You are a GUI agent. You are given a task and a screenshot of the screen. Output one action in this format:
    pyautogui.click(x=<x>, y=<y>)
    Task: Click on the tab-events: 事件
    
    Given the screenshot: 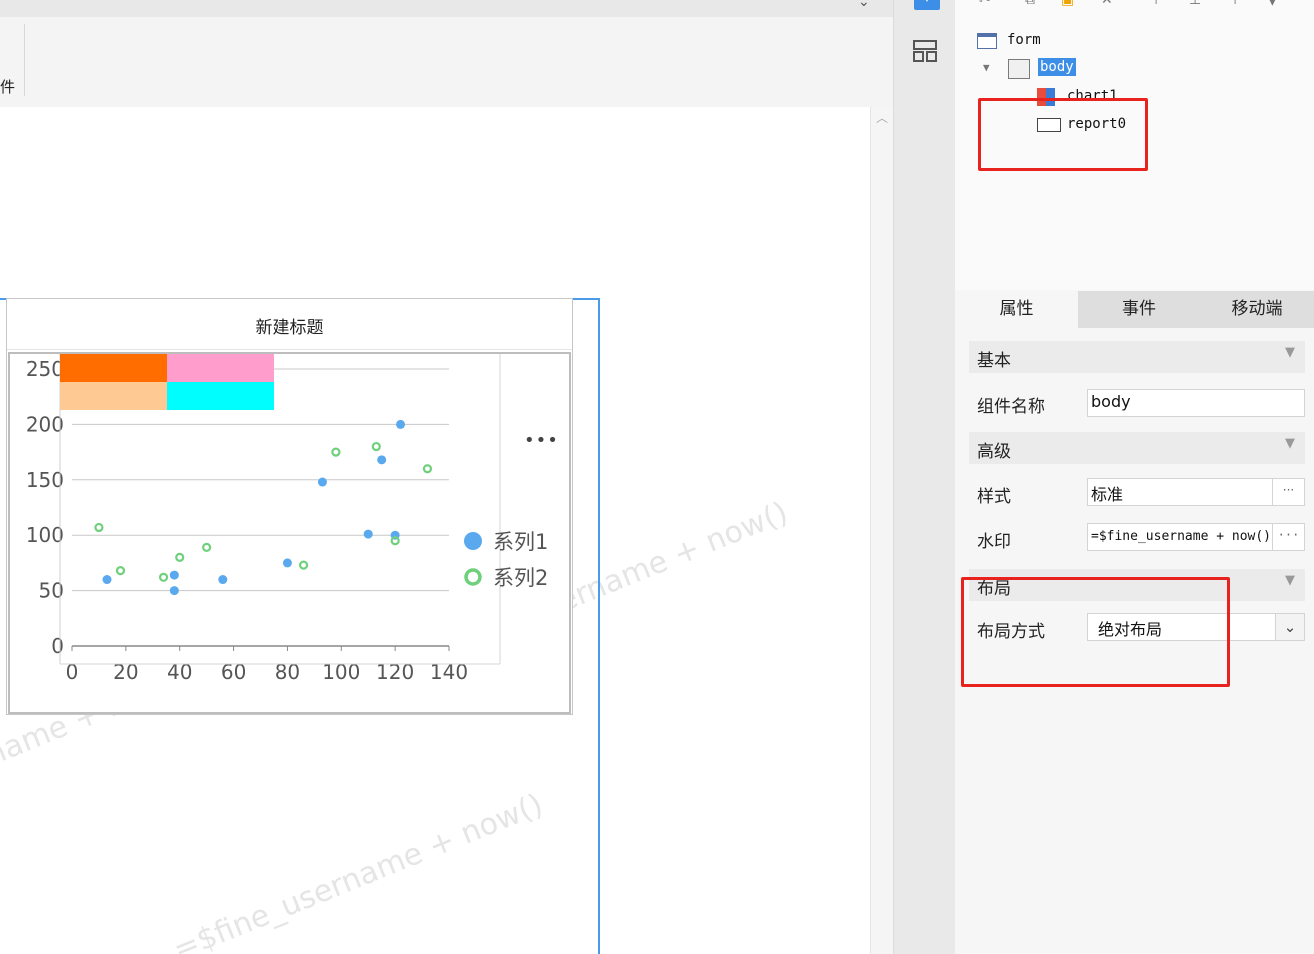 What is the action you would take?
    pyautogui.click(x=1139, y=309)
    